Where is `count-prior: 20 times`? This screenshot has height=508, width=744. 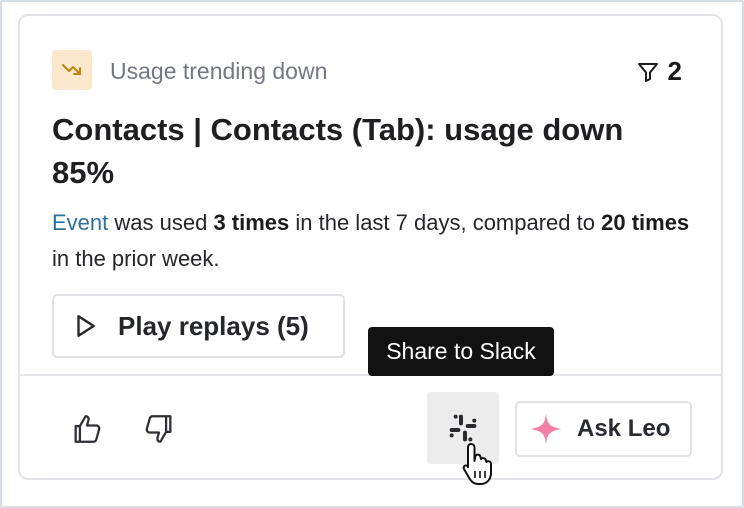
count-prior: 20 times is located at coordinates (645, 222).